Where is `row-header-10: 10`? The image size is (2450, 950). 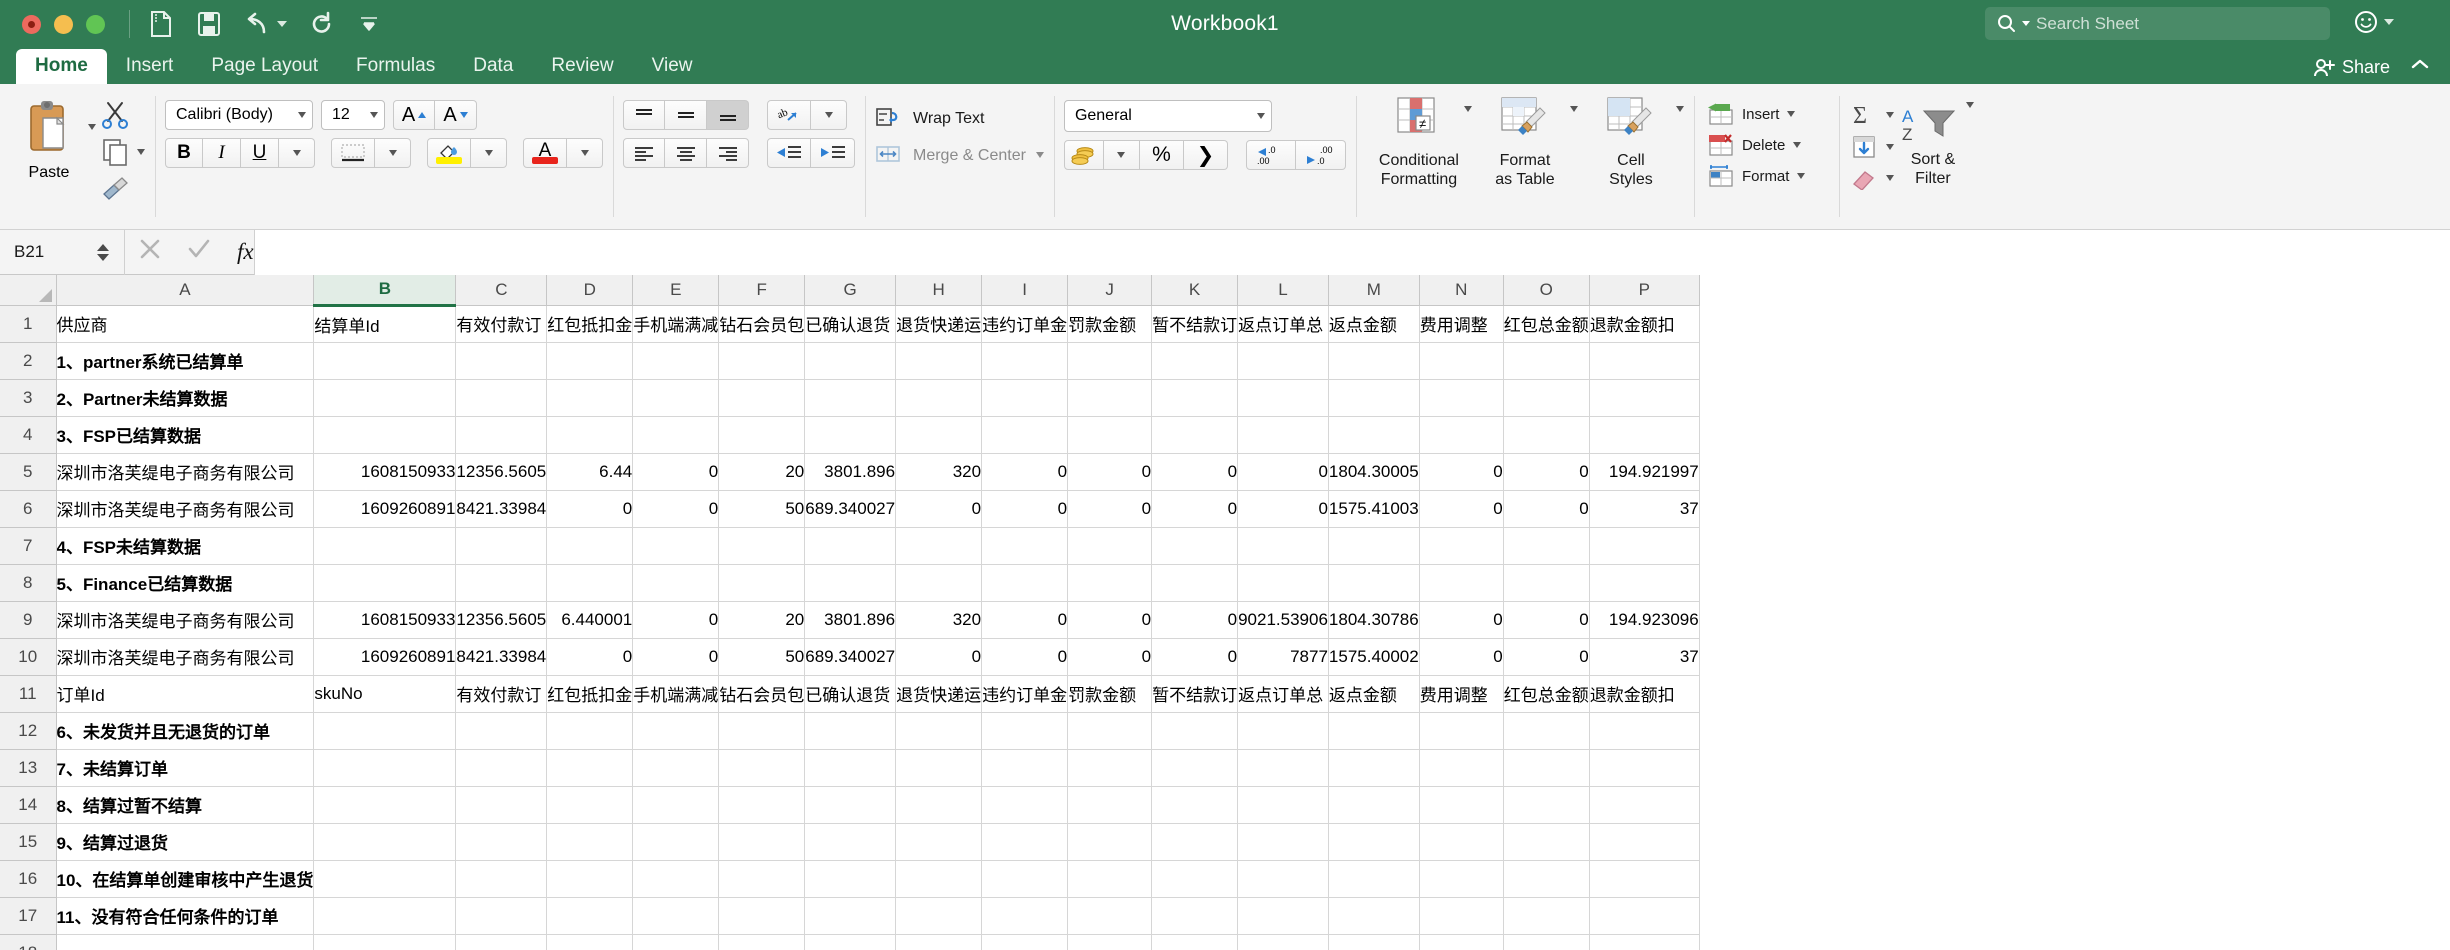
row-header-10: 10 is located at coordinates (28, 657).